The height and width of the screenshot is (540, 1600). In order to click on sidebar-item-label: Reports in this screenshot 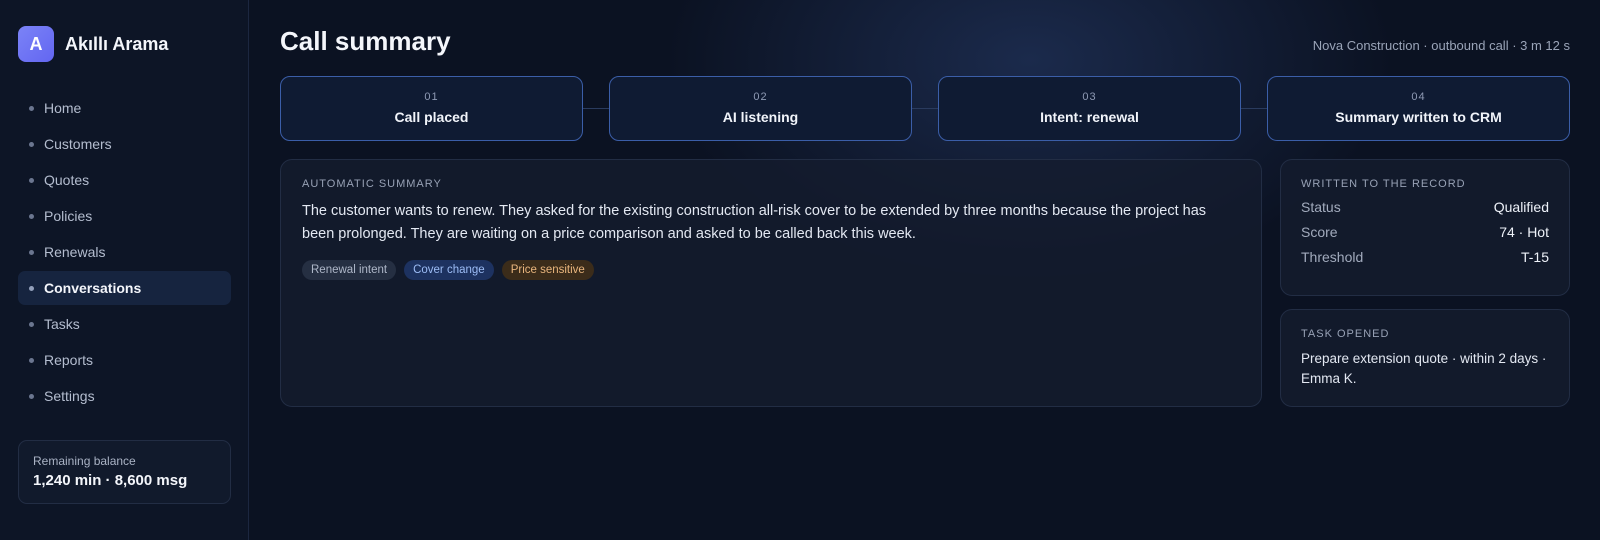, I will do `click(69, 360)`.